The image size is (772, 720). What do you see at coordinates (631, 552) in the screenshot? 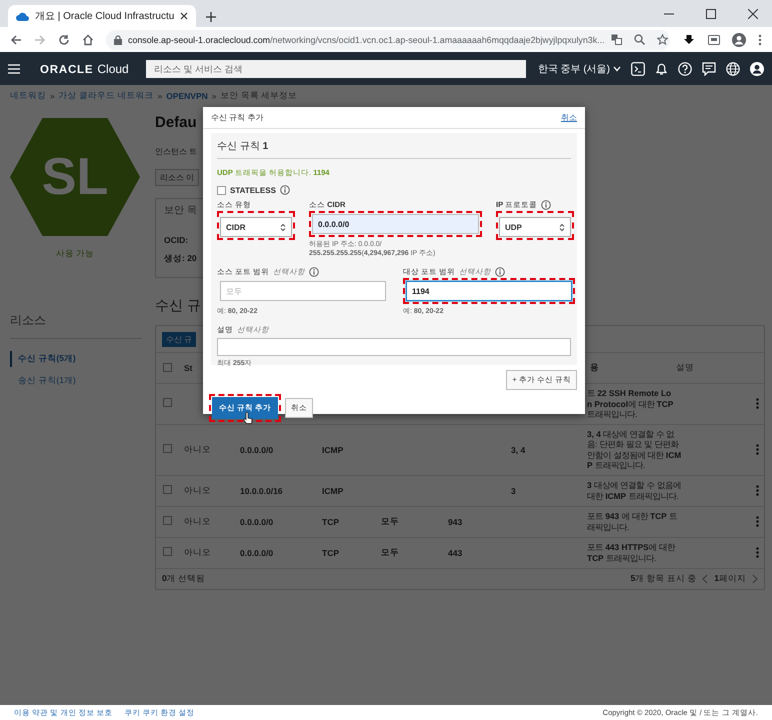
I see `table-cell-text: 포트 443 HTTPS에 대한 TCP 트래픽입니다.` at bounding box center [631, 552].